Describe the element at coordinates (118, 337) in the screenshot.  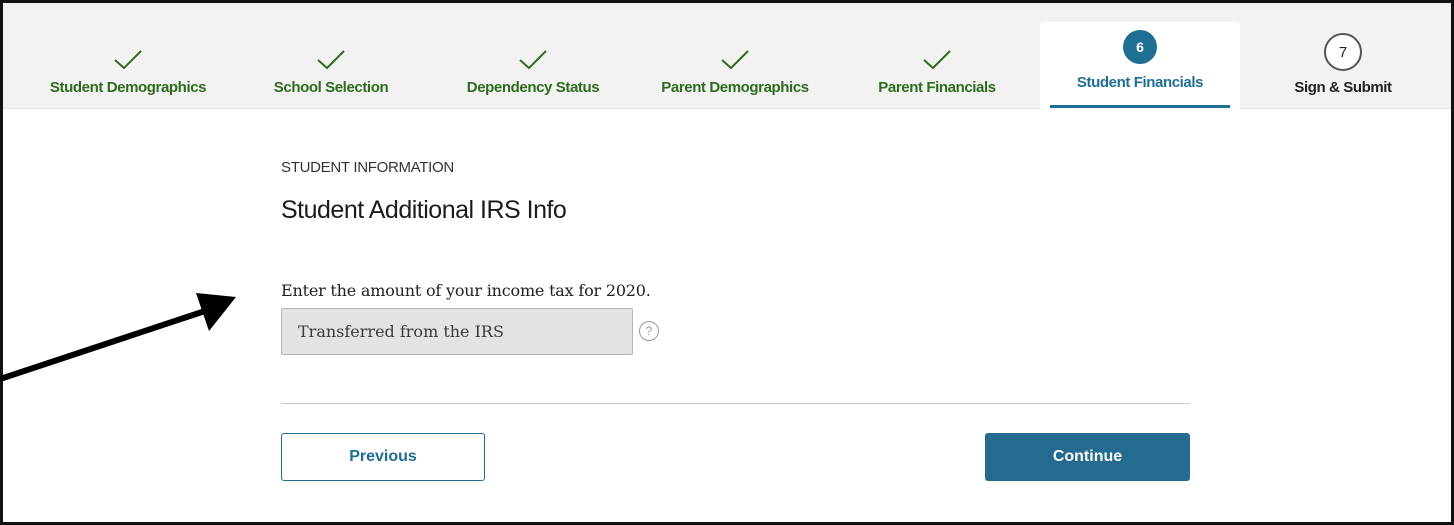
I see `annotation-arrow-icon` at that location.